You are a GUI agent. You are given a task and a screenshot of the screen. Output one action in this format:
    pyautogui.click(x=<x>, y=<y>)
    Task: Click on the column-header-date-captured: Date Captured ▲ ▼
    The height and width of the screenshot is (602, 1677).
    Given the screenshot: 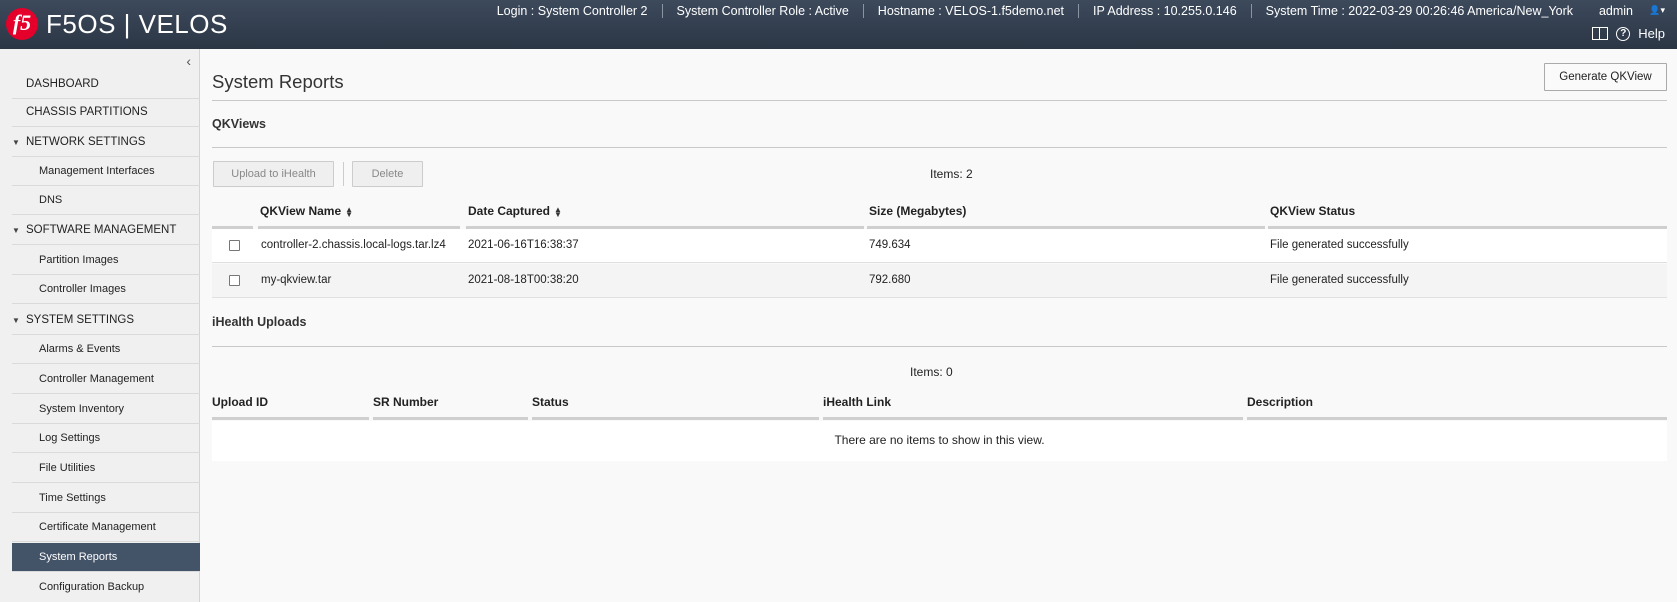 What is the action you would take?
    pyautogui.click(x=515, y=214)
    